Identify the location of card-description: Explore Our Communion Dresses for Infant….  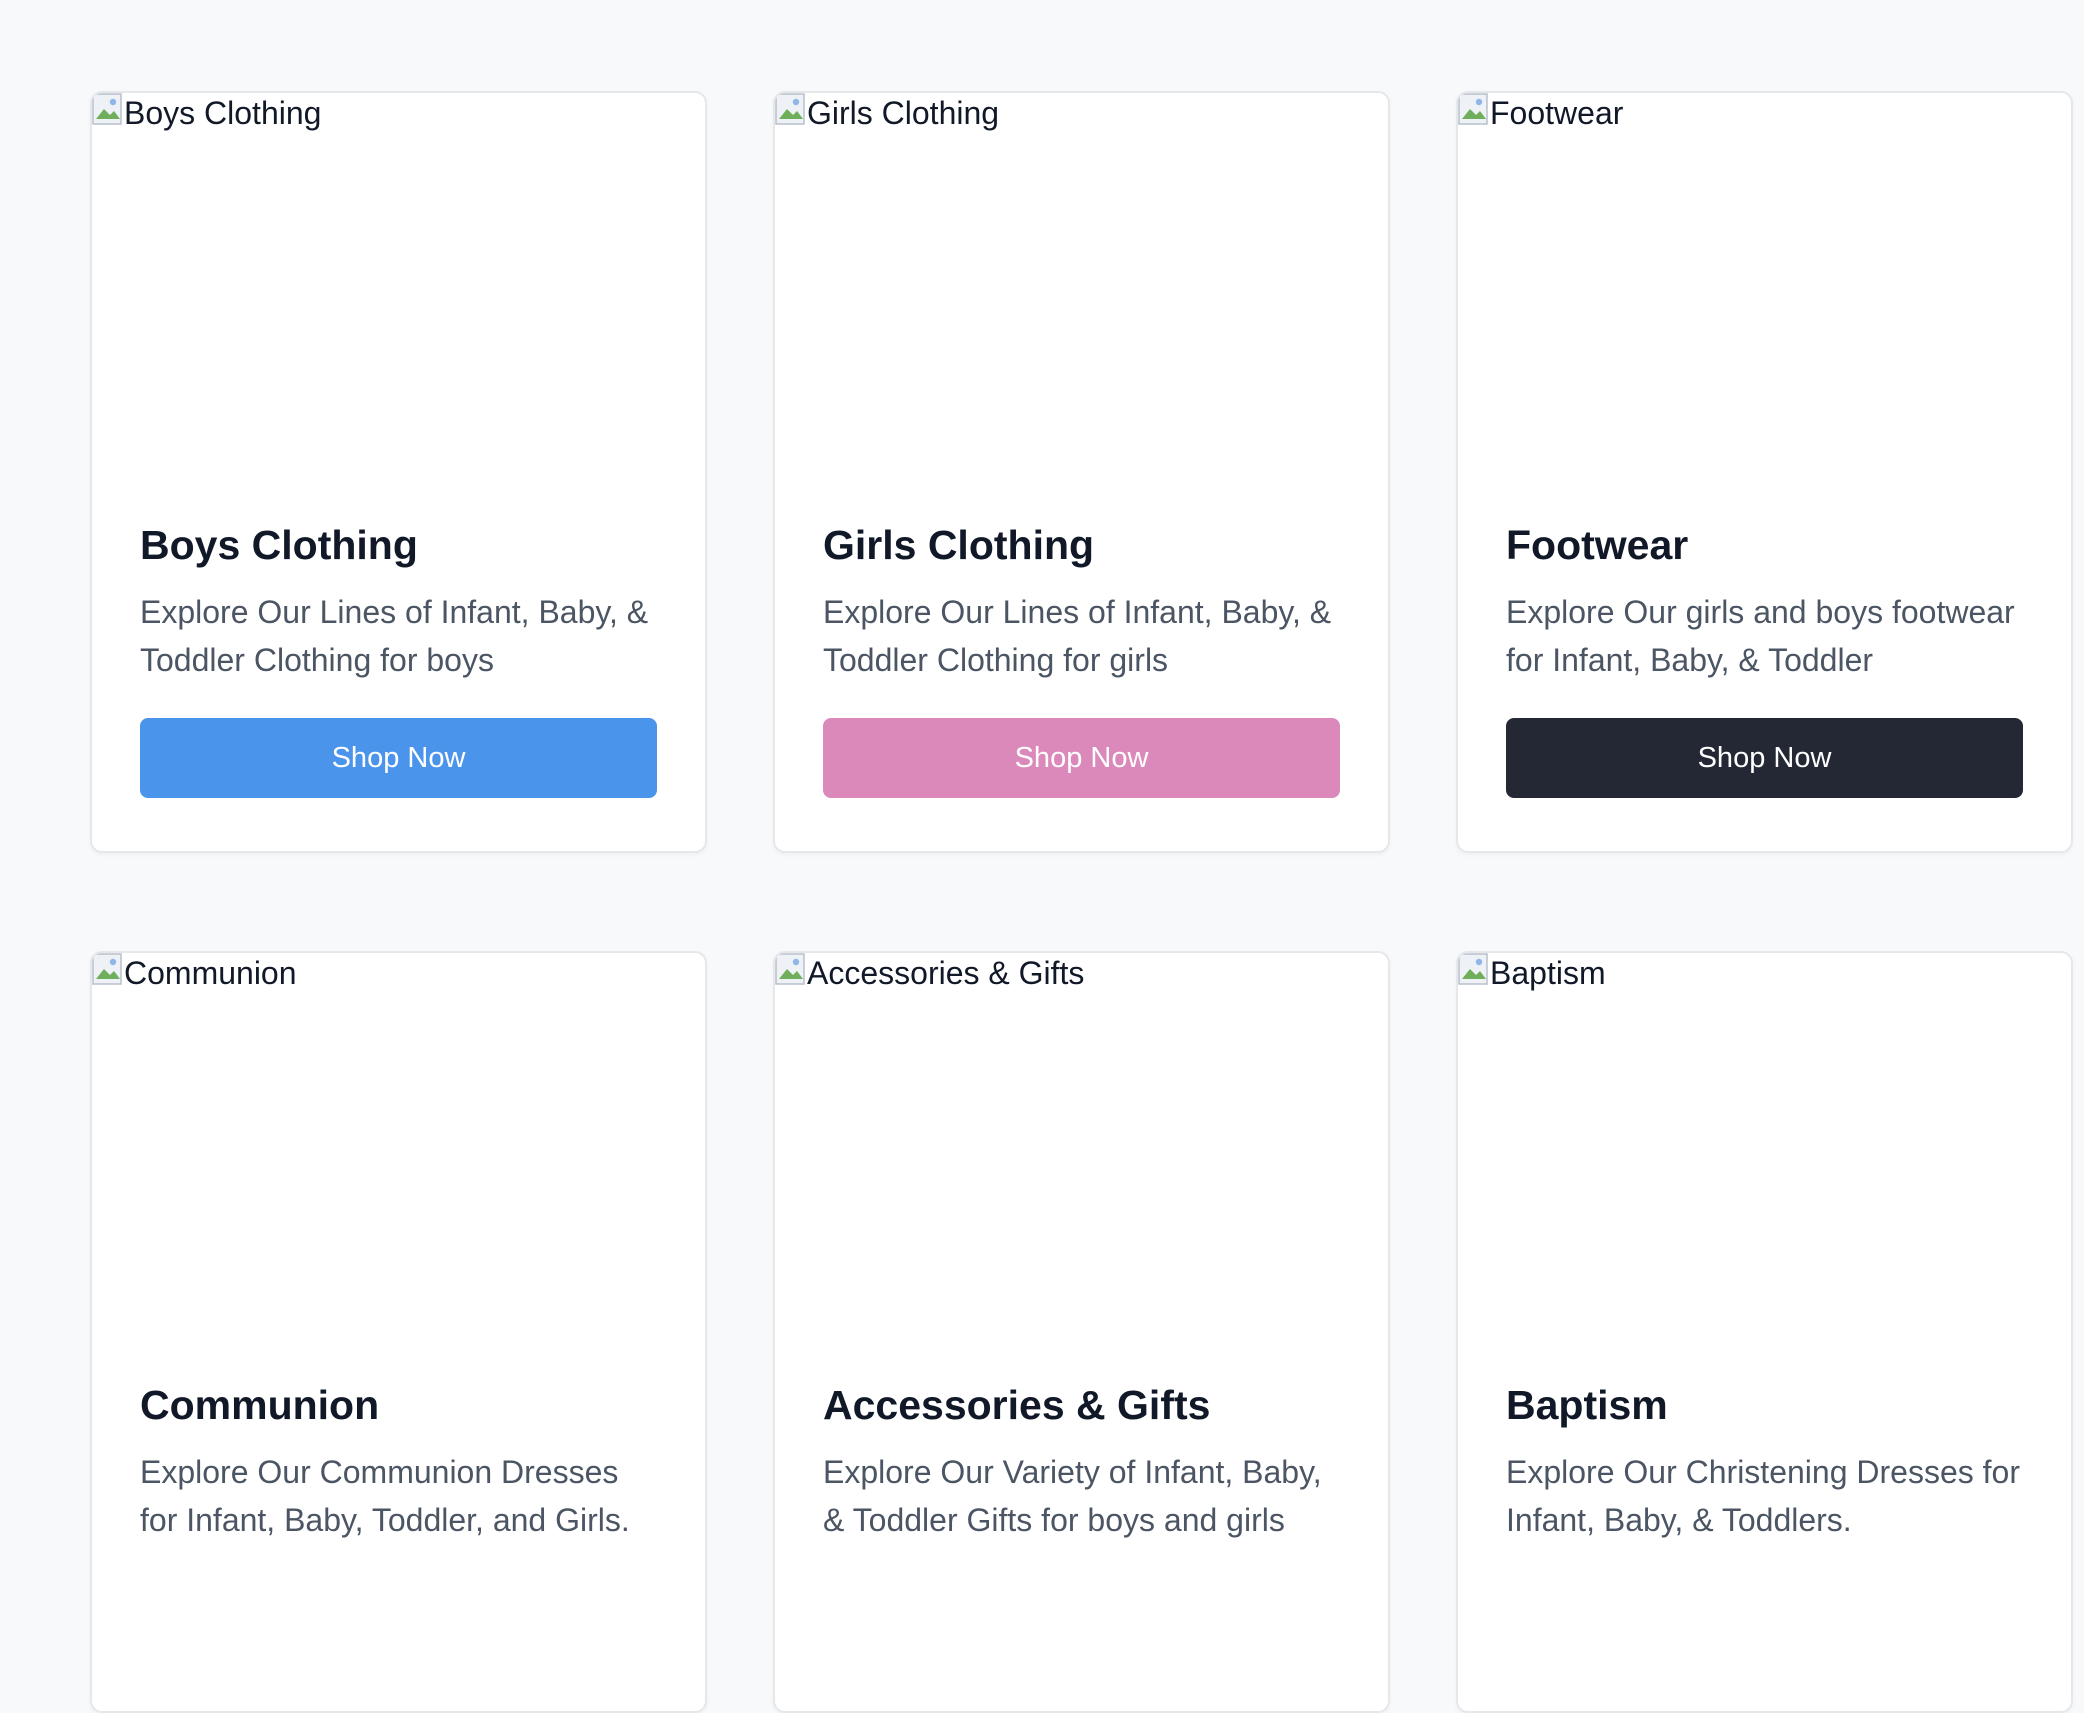
(385, 1496).